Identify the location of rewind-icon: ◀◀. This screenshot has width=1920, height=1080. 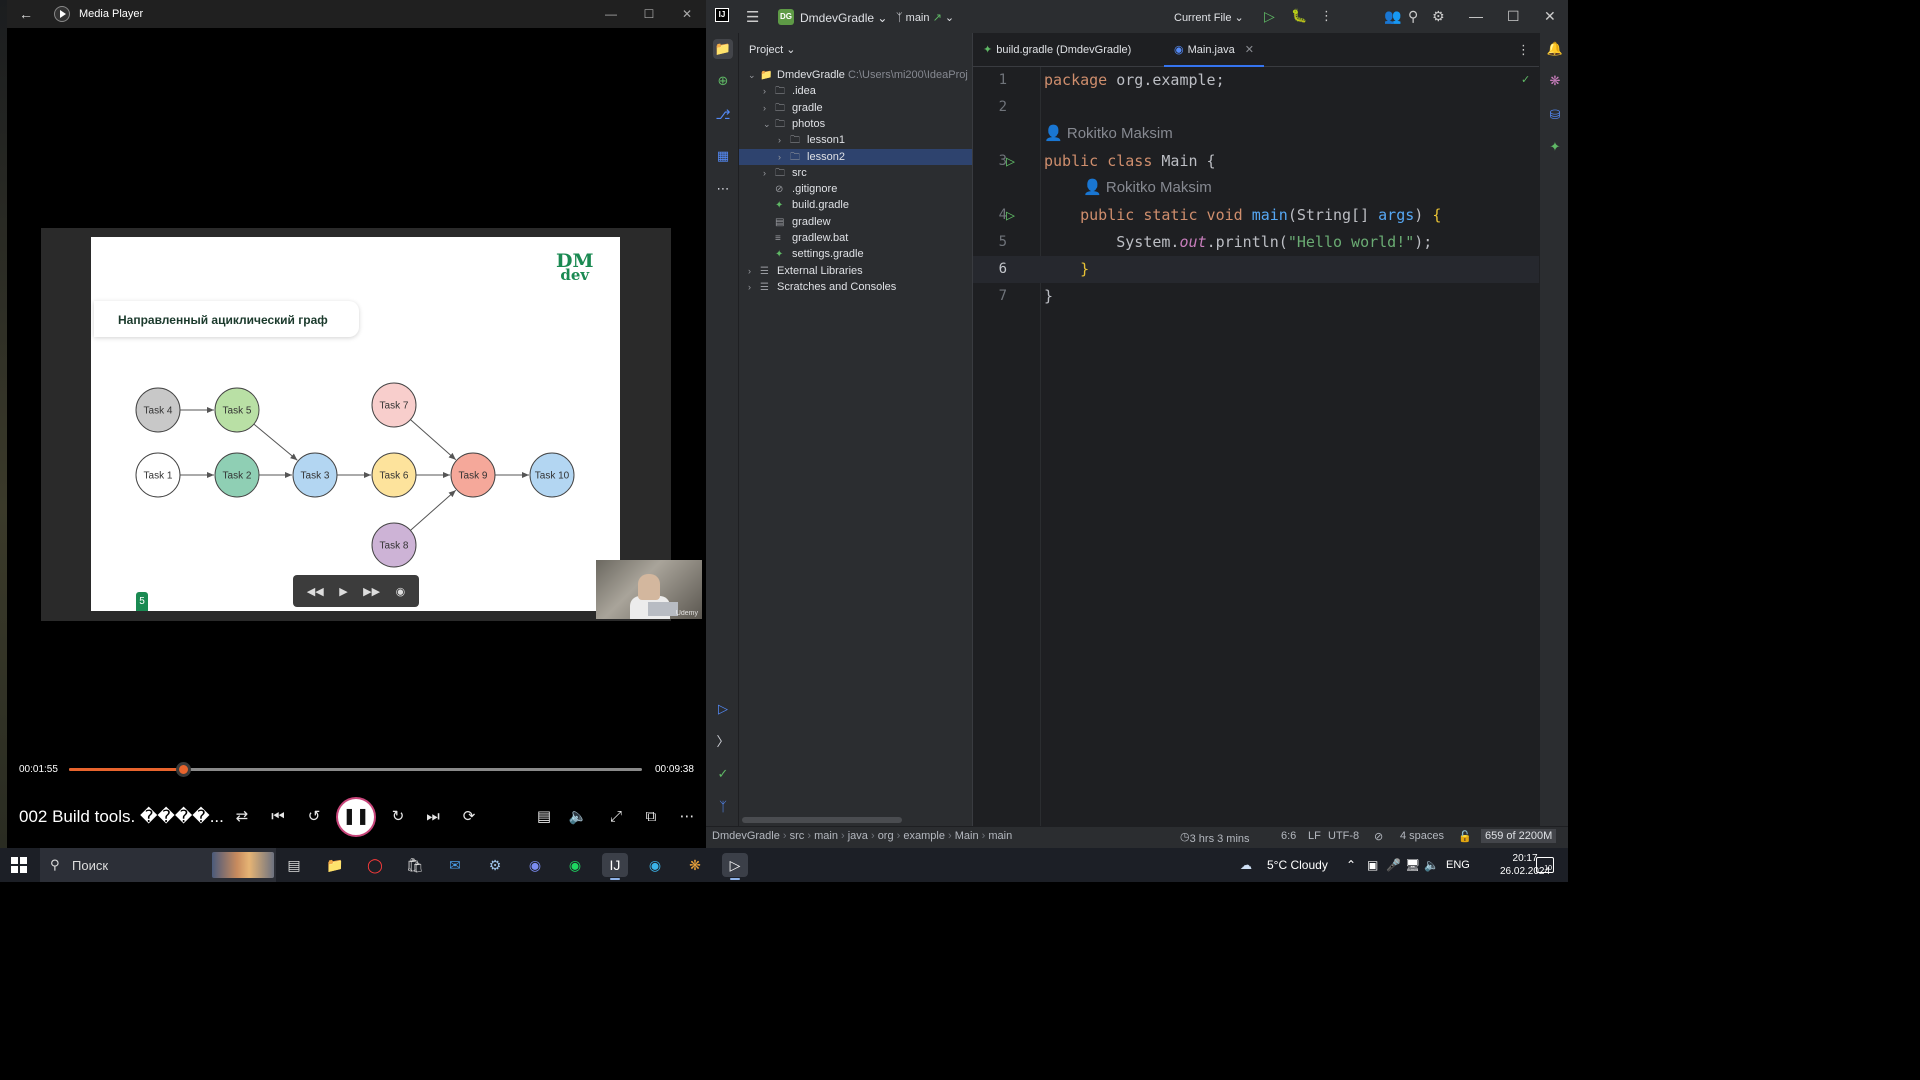
(315, 591).